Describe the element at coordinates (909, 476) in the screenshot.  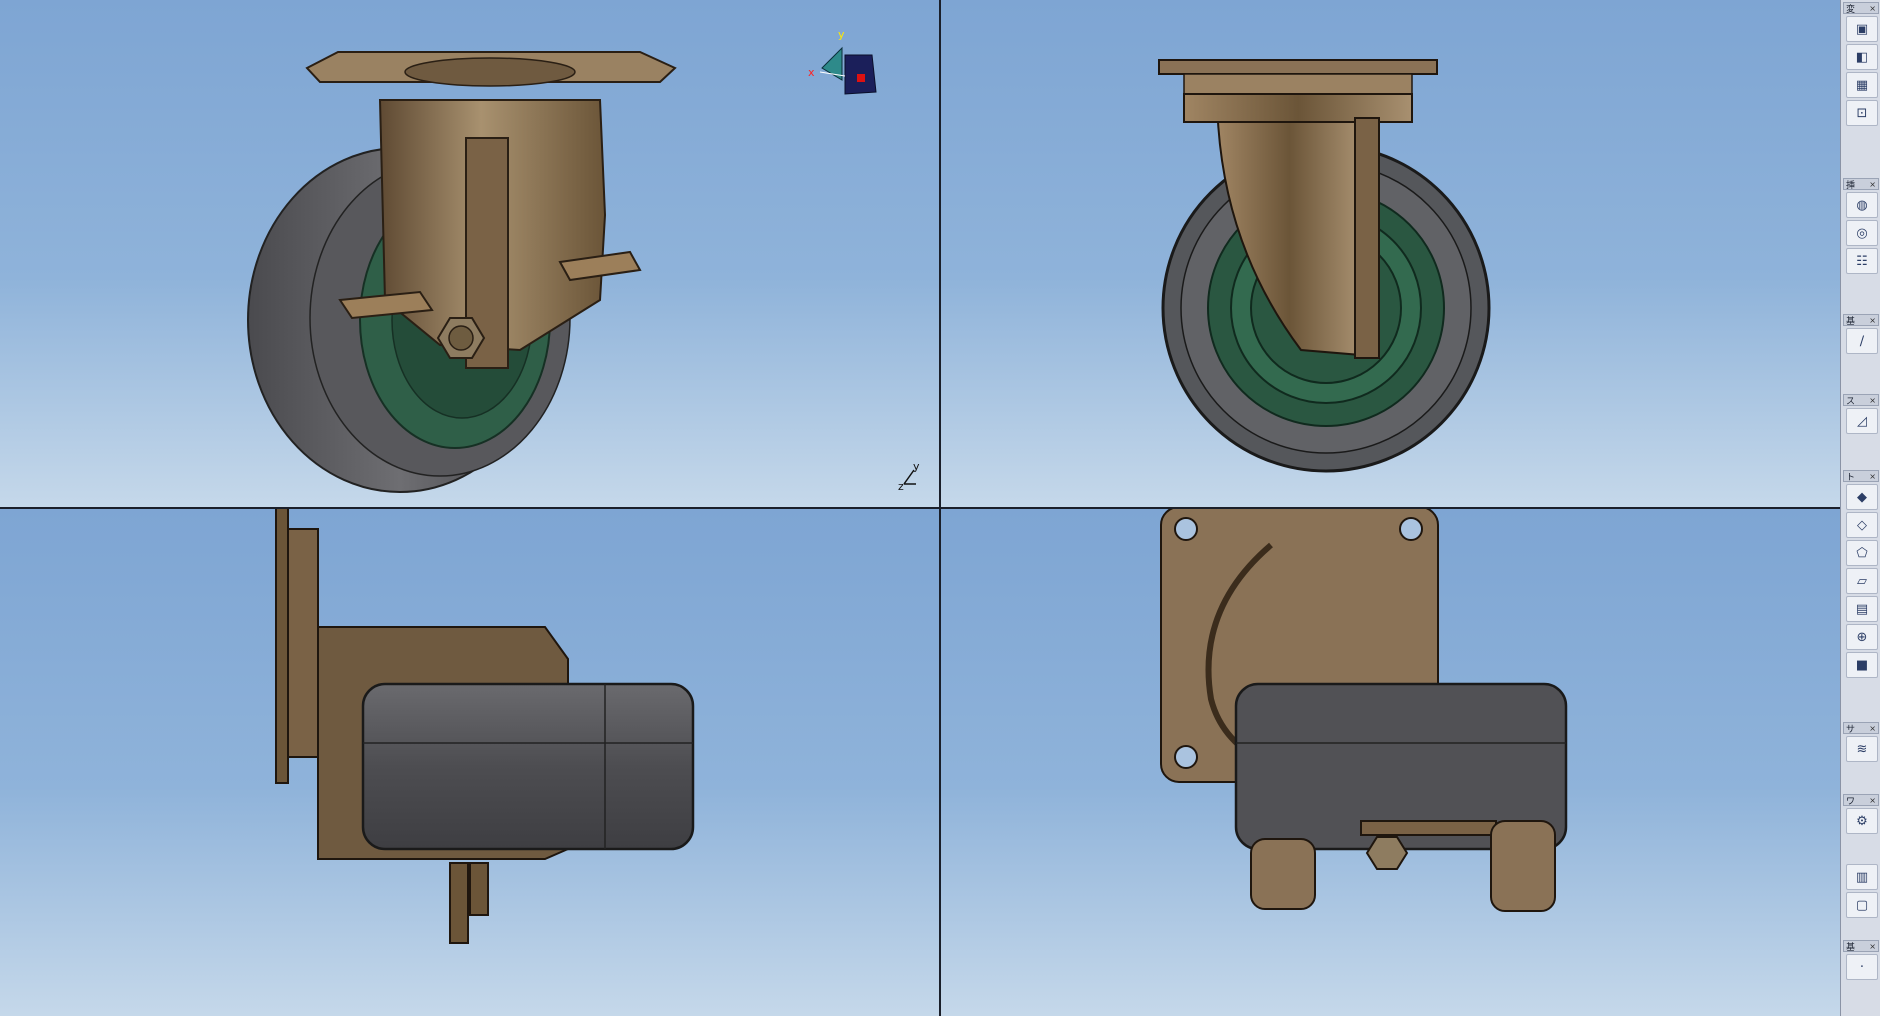
I see `axis-triad-icon: y z` at that location.